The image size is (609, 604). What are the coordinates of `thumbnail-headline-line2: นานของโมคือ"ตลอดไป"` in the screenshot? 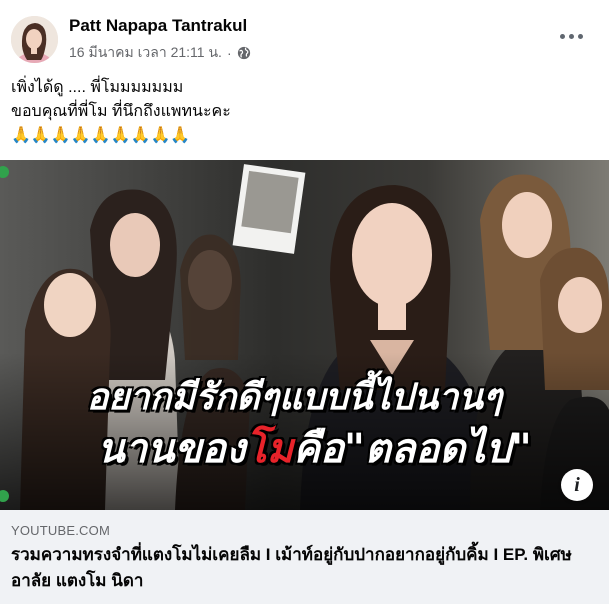 It's located at (314, 449).